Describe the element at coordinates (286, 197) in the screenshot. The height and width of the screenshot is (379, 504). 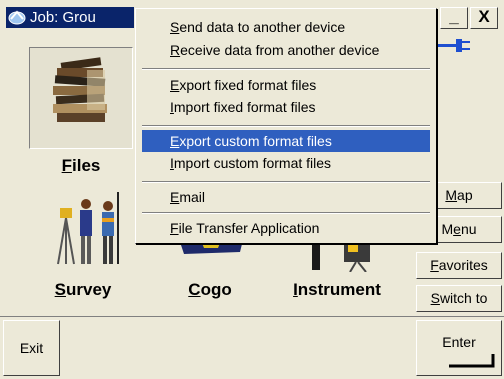
I see `menu-item-email: Email` at that location.